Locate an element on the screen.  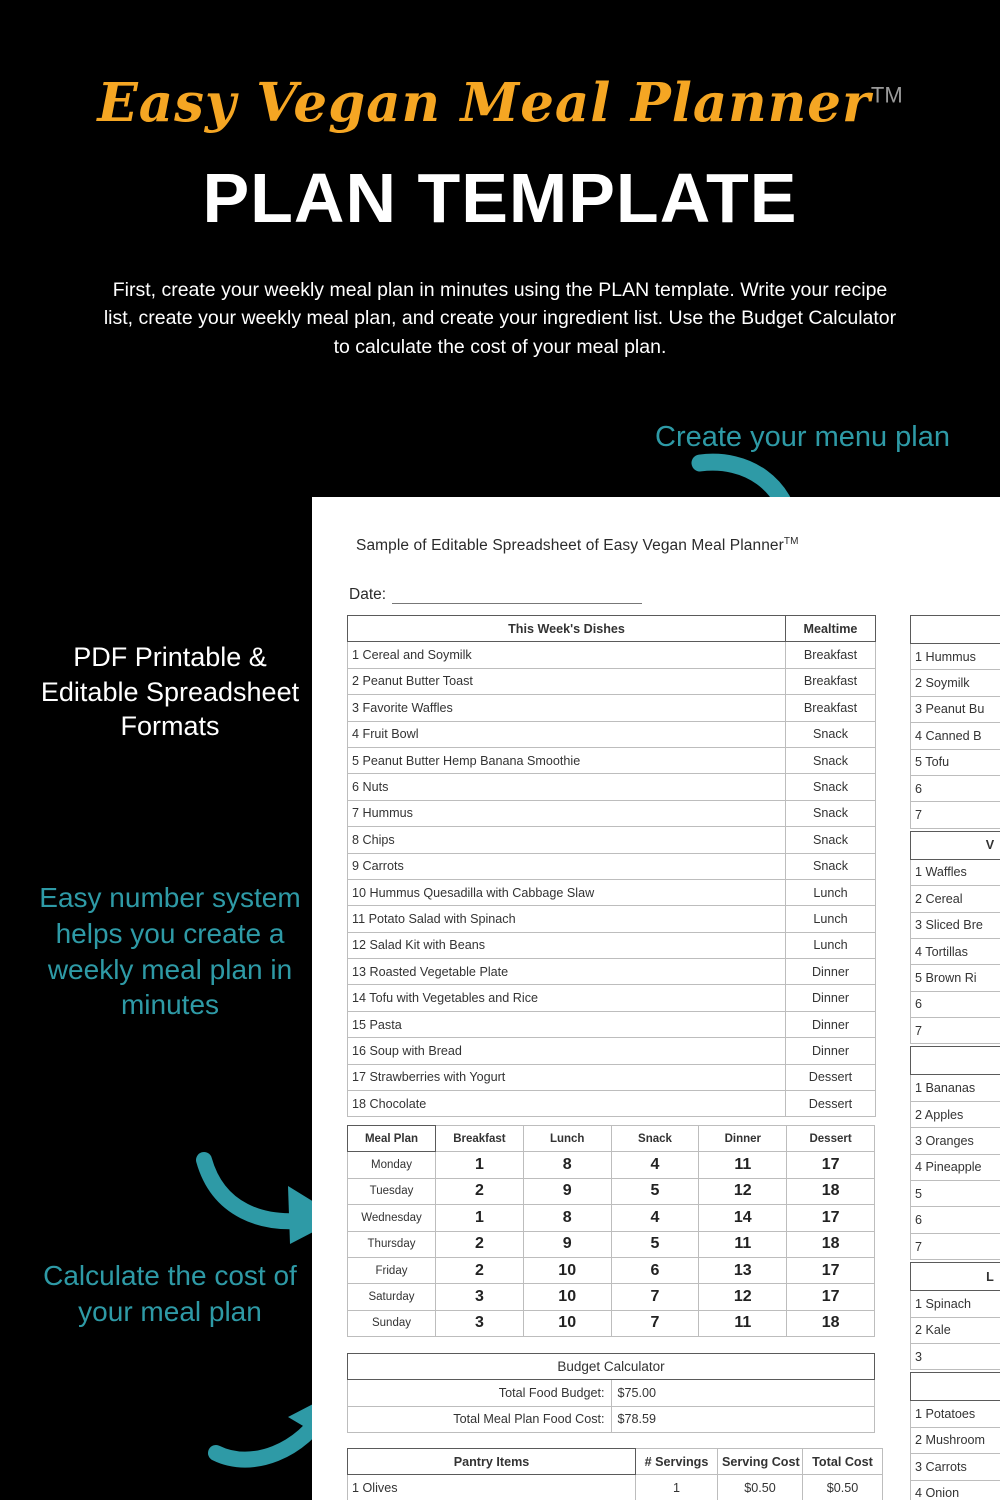
list-item: 5 is located at coordinates (955, 1194).